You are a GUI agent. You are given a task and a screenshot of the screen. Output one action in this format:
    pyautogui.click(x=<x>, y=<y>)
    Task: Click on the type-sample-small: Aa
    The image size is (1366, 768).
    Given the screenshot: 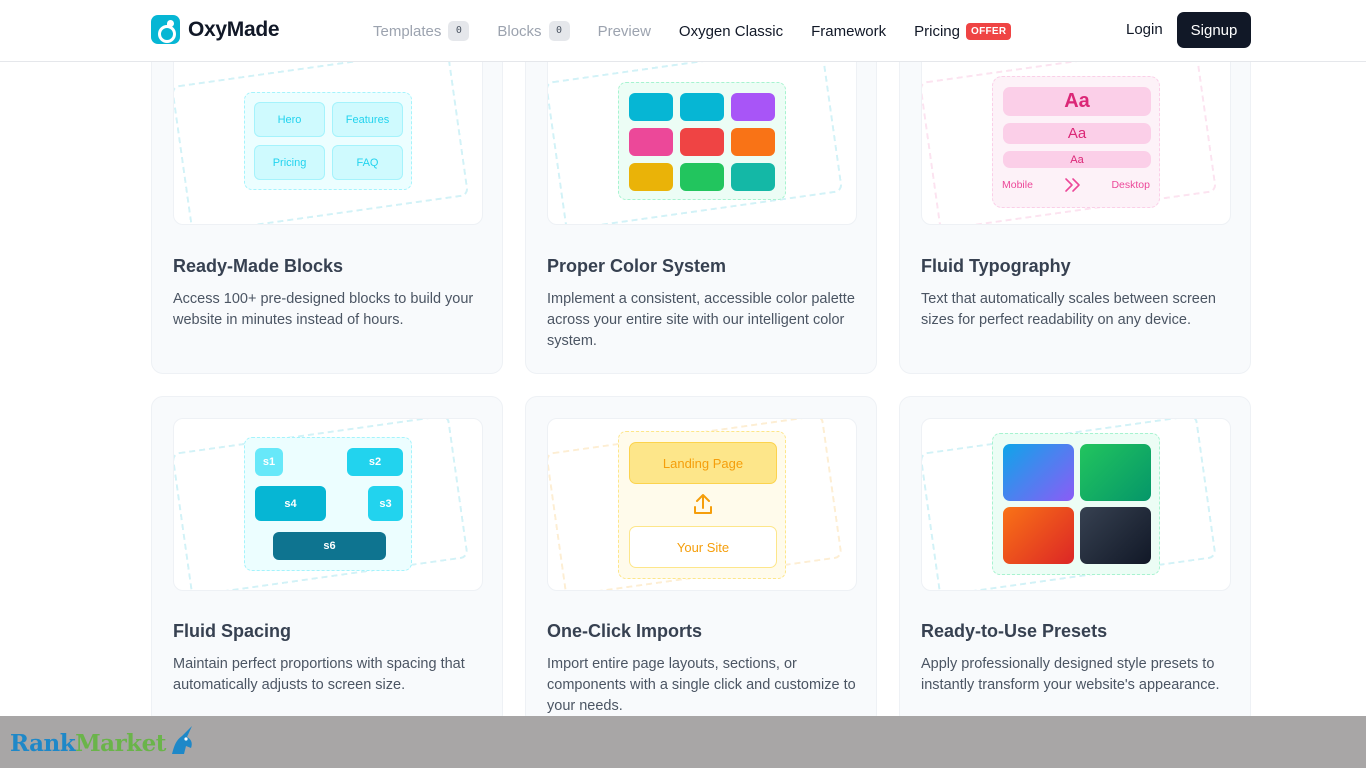 What is the action you would take?
    pyautogui.click(x=1077, y=159)
    